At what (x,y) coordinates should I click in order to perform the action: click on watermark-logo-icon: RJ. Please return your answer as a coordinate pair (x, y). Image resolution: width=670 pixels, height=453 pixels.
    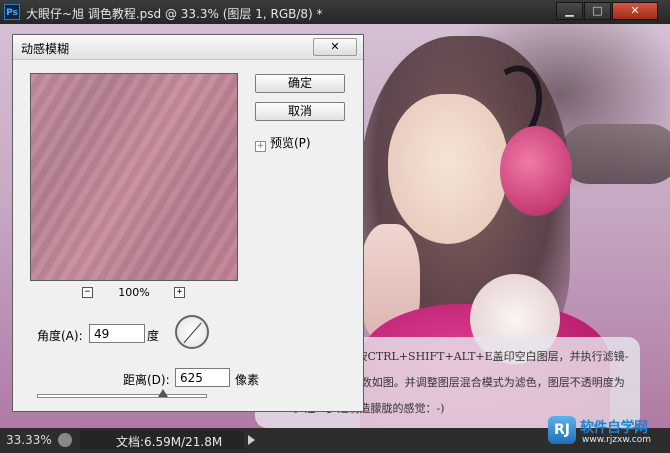
    Looking at the image, I should click on (562, 430).